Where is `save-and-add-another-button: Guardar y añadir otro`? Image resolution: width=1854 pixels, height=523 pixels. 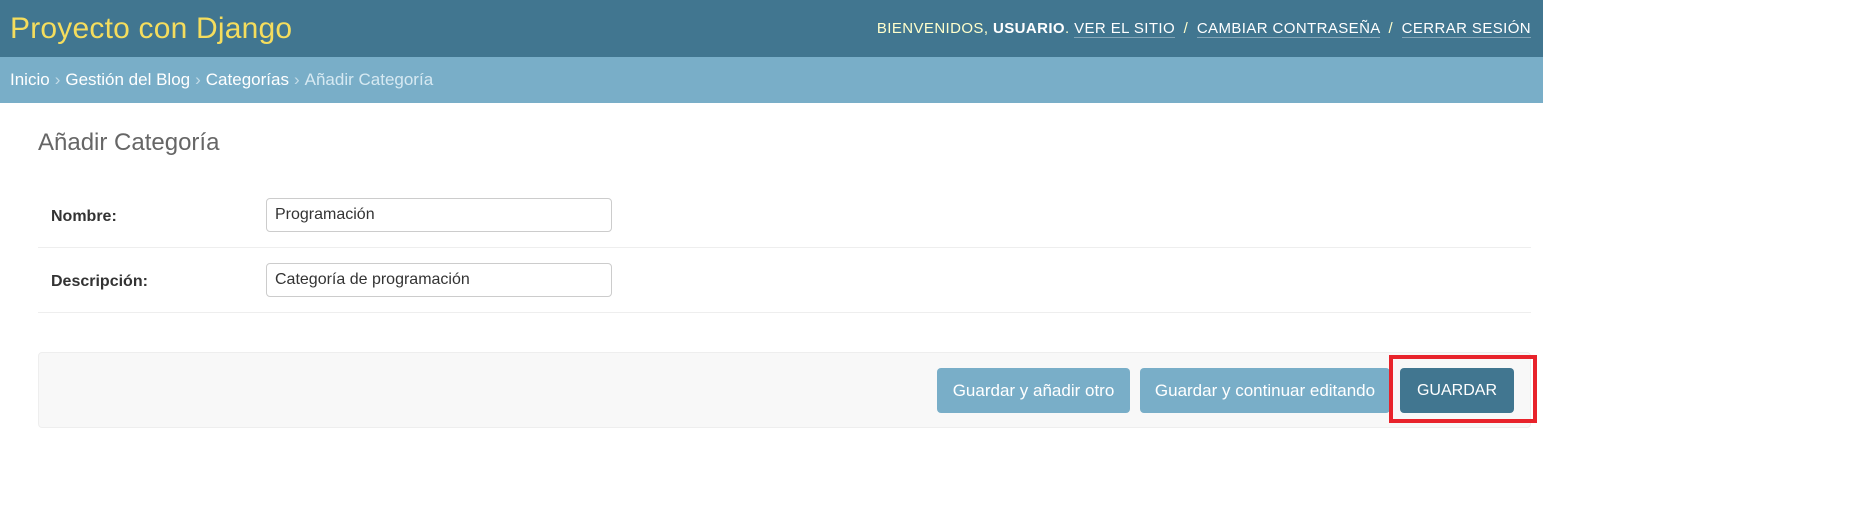 save-and-add-another-button: Guardar y añadir otro is located at coordinates (1033, 390).